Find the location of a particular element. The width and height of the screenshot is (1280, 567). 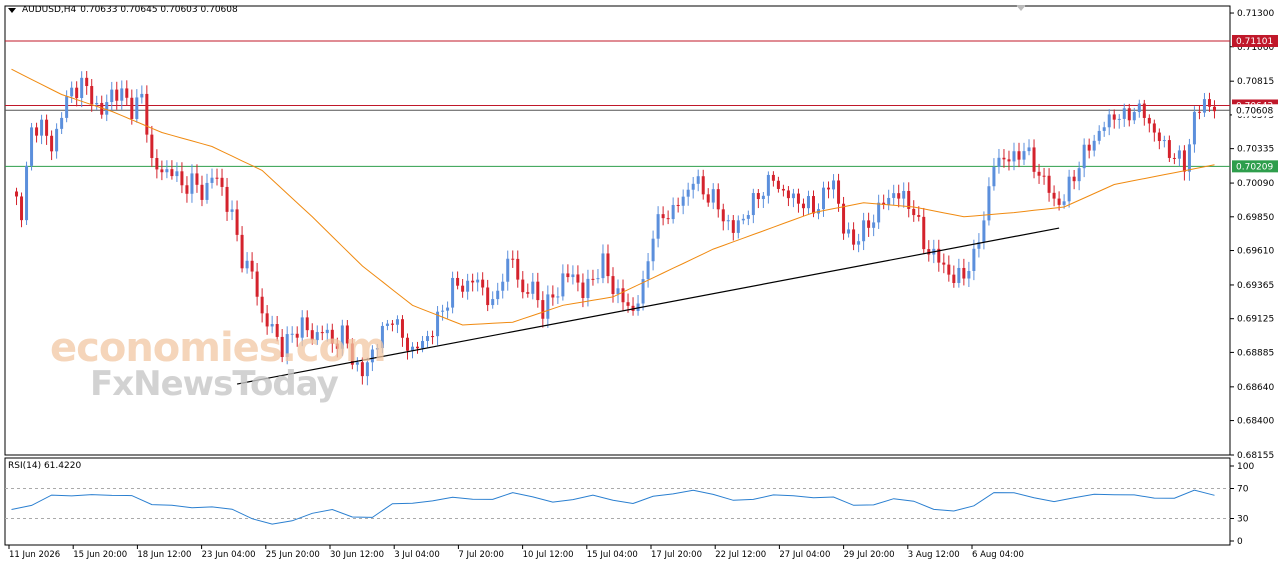

price-tick-label: 0.71300 is located at coordinates (1255, 14).